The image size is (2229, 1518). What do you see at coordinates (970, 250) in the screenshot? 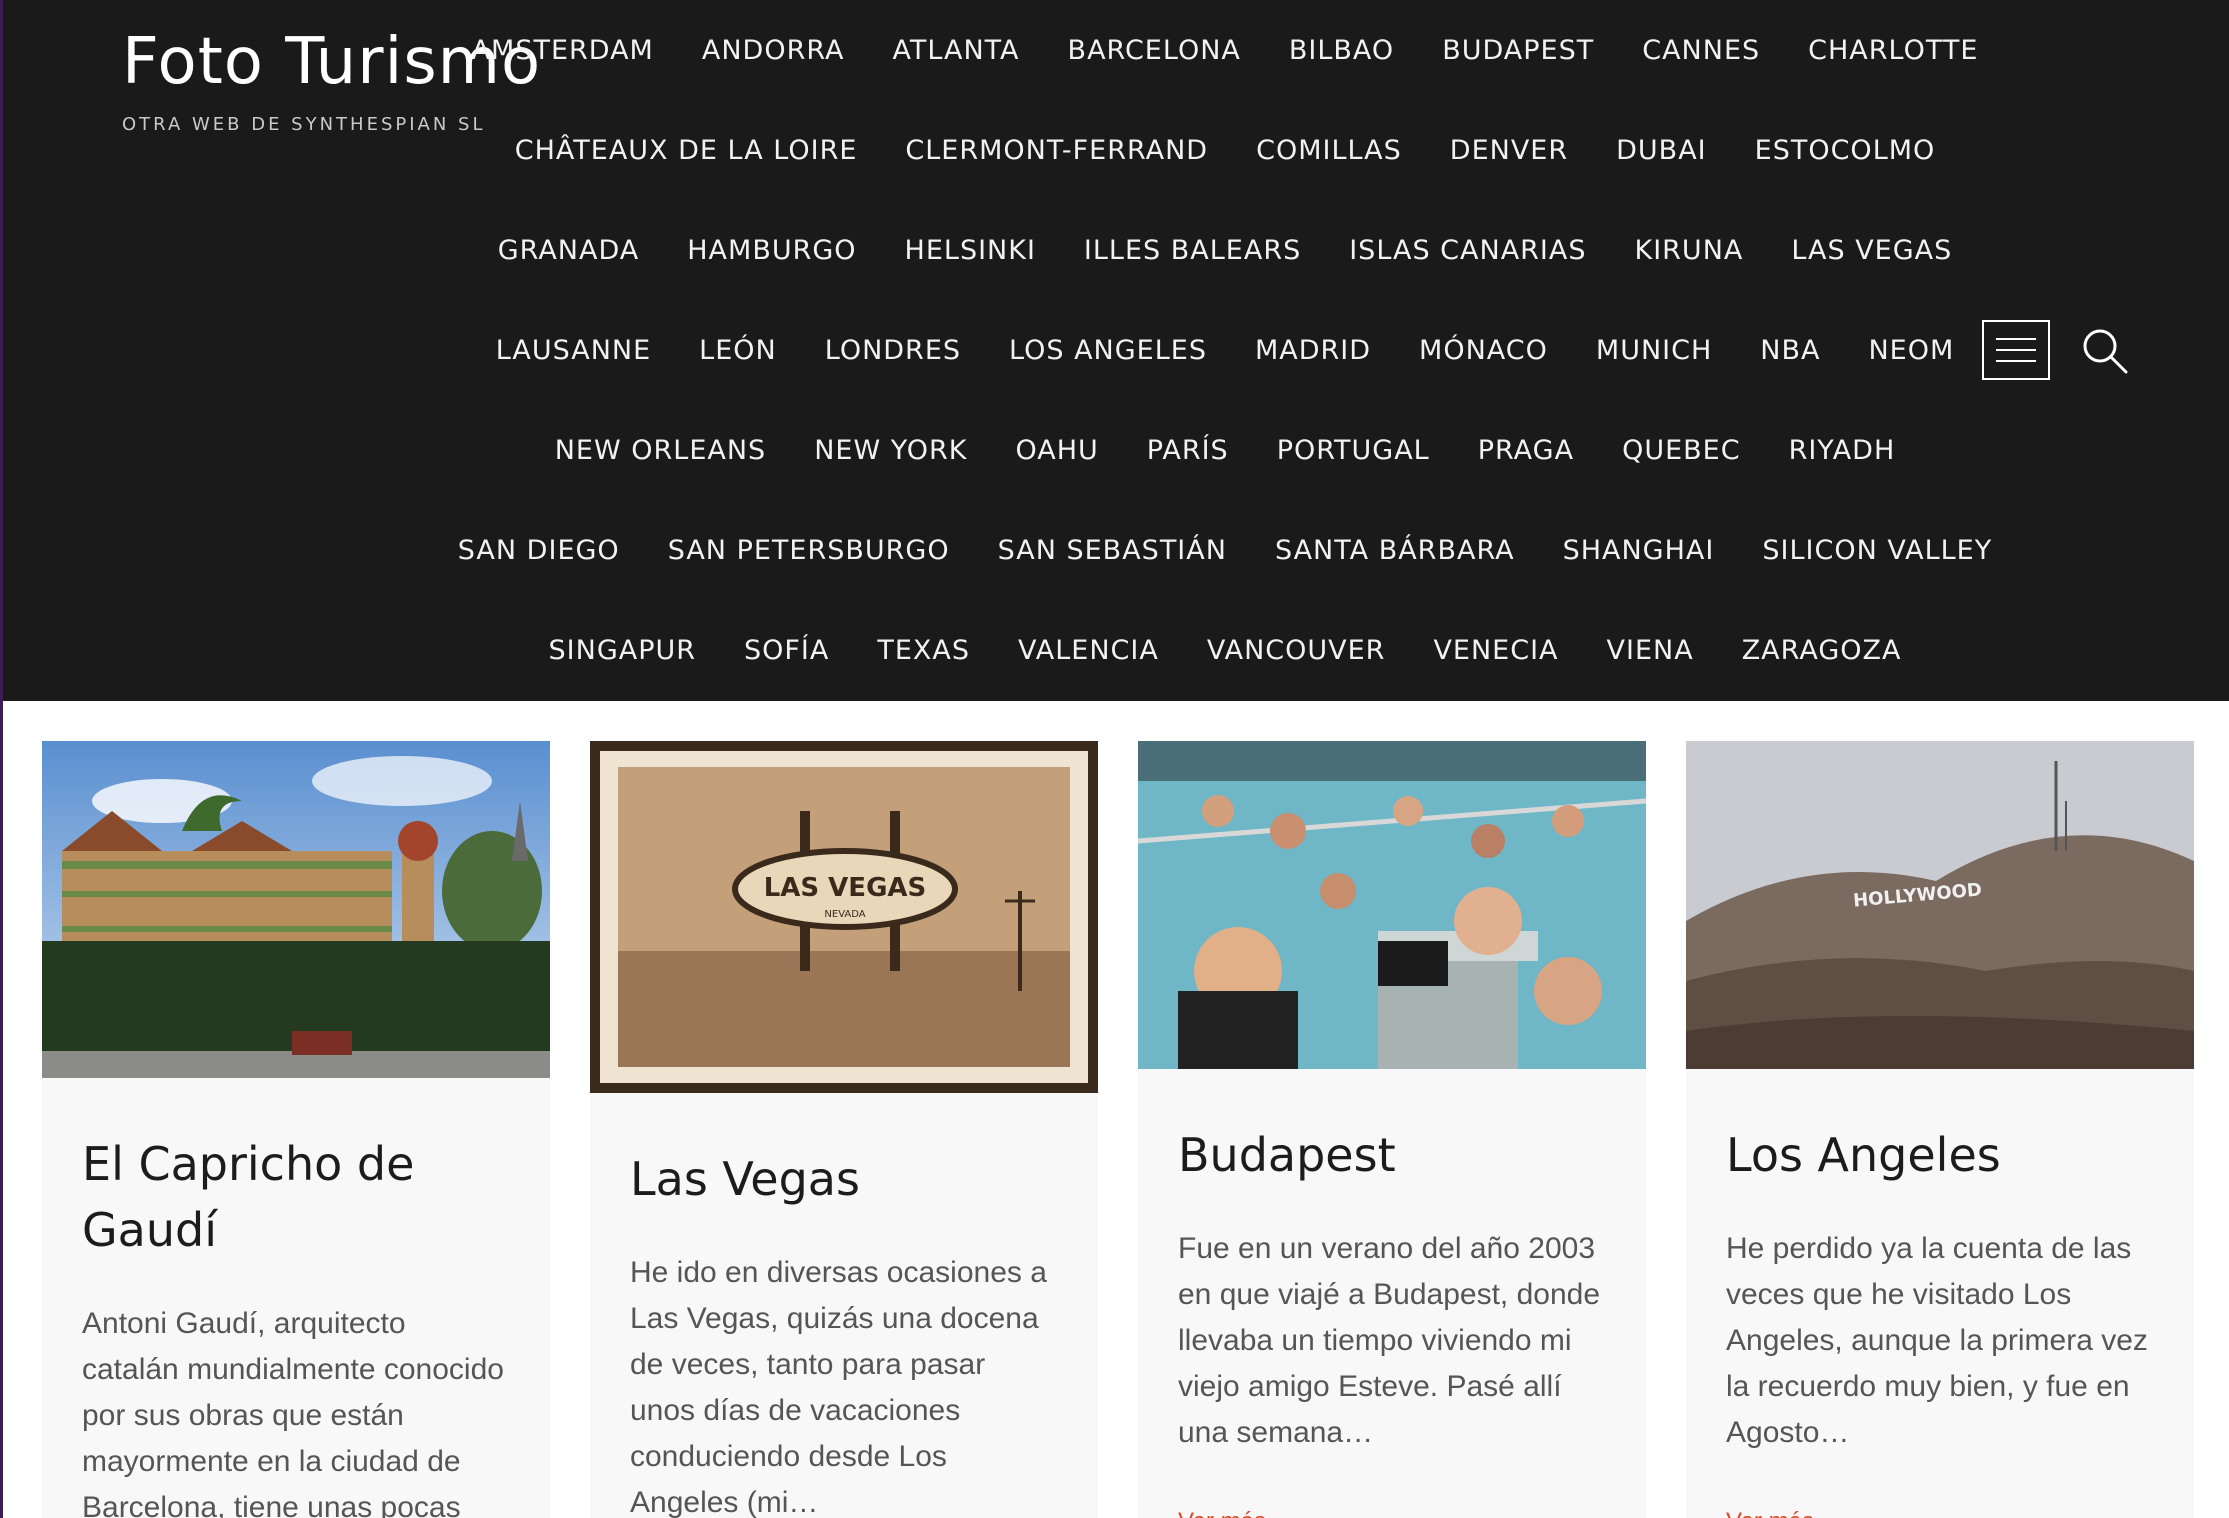
I see `nav-item-helsinki: HELSINKI` at bounding box center [970, 250].